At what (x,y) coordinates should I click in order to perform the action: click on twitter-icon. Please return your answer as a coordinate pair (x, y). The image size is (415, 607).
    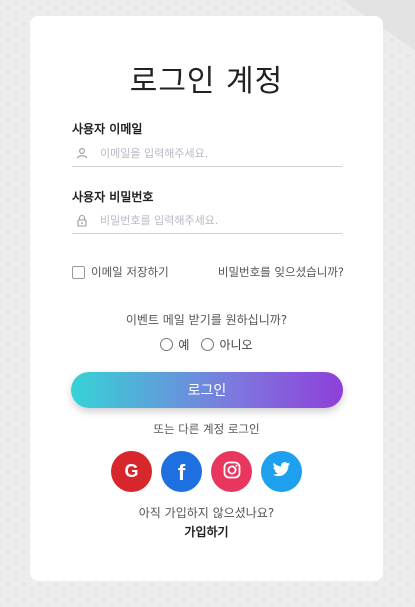
    Looking at the image, I should click on (281, 471).